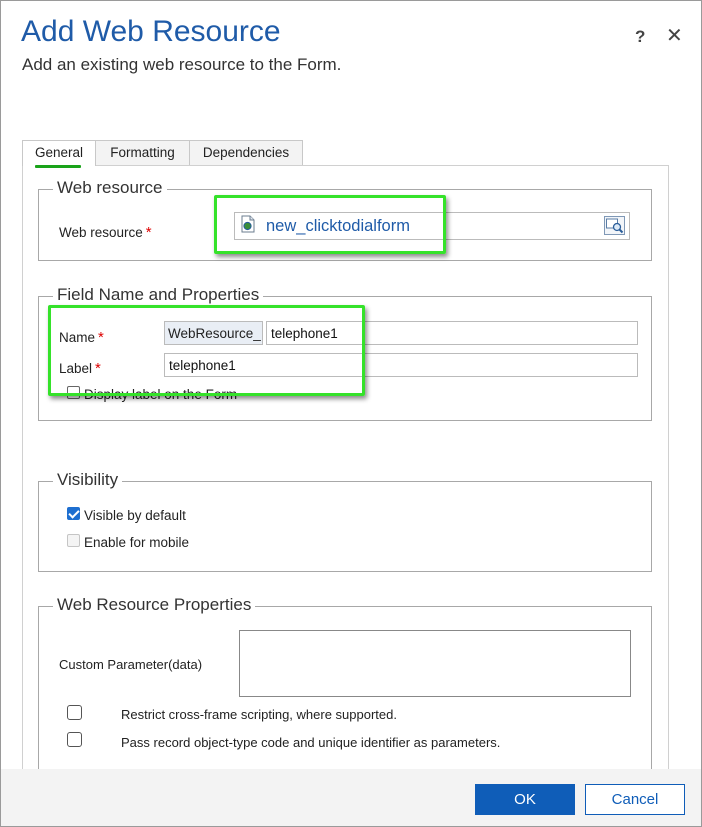 The height and width of the screenshot is (827, 702). I want to click on enable-for-mobile-checkbox, so click(73, 540).